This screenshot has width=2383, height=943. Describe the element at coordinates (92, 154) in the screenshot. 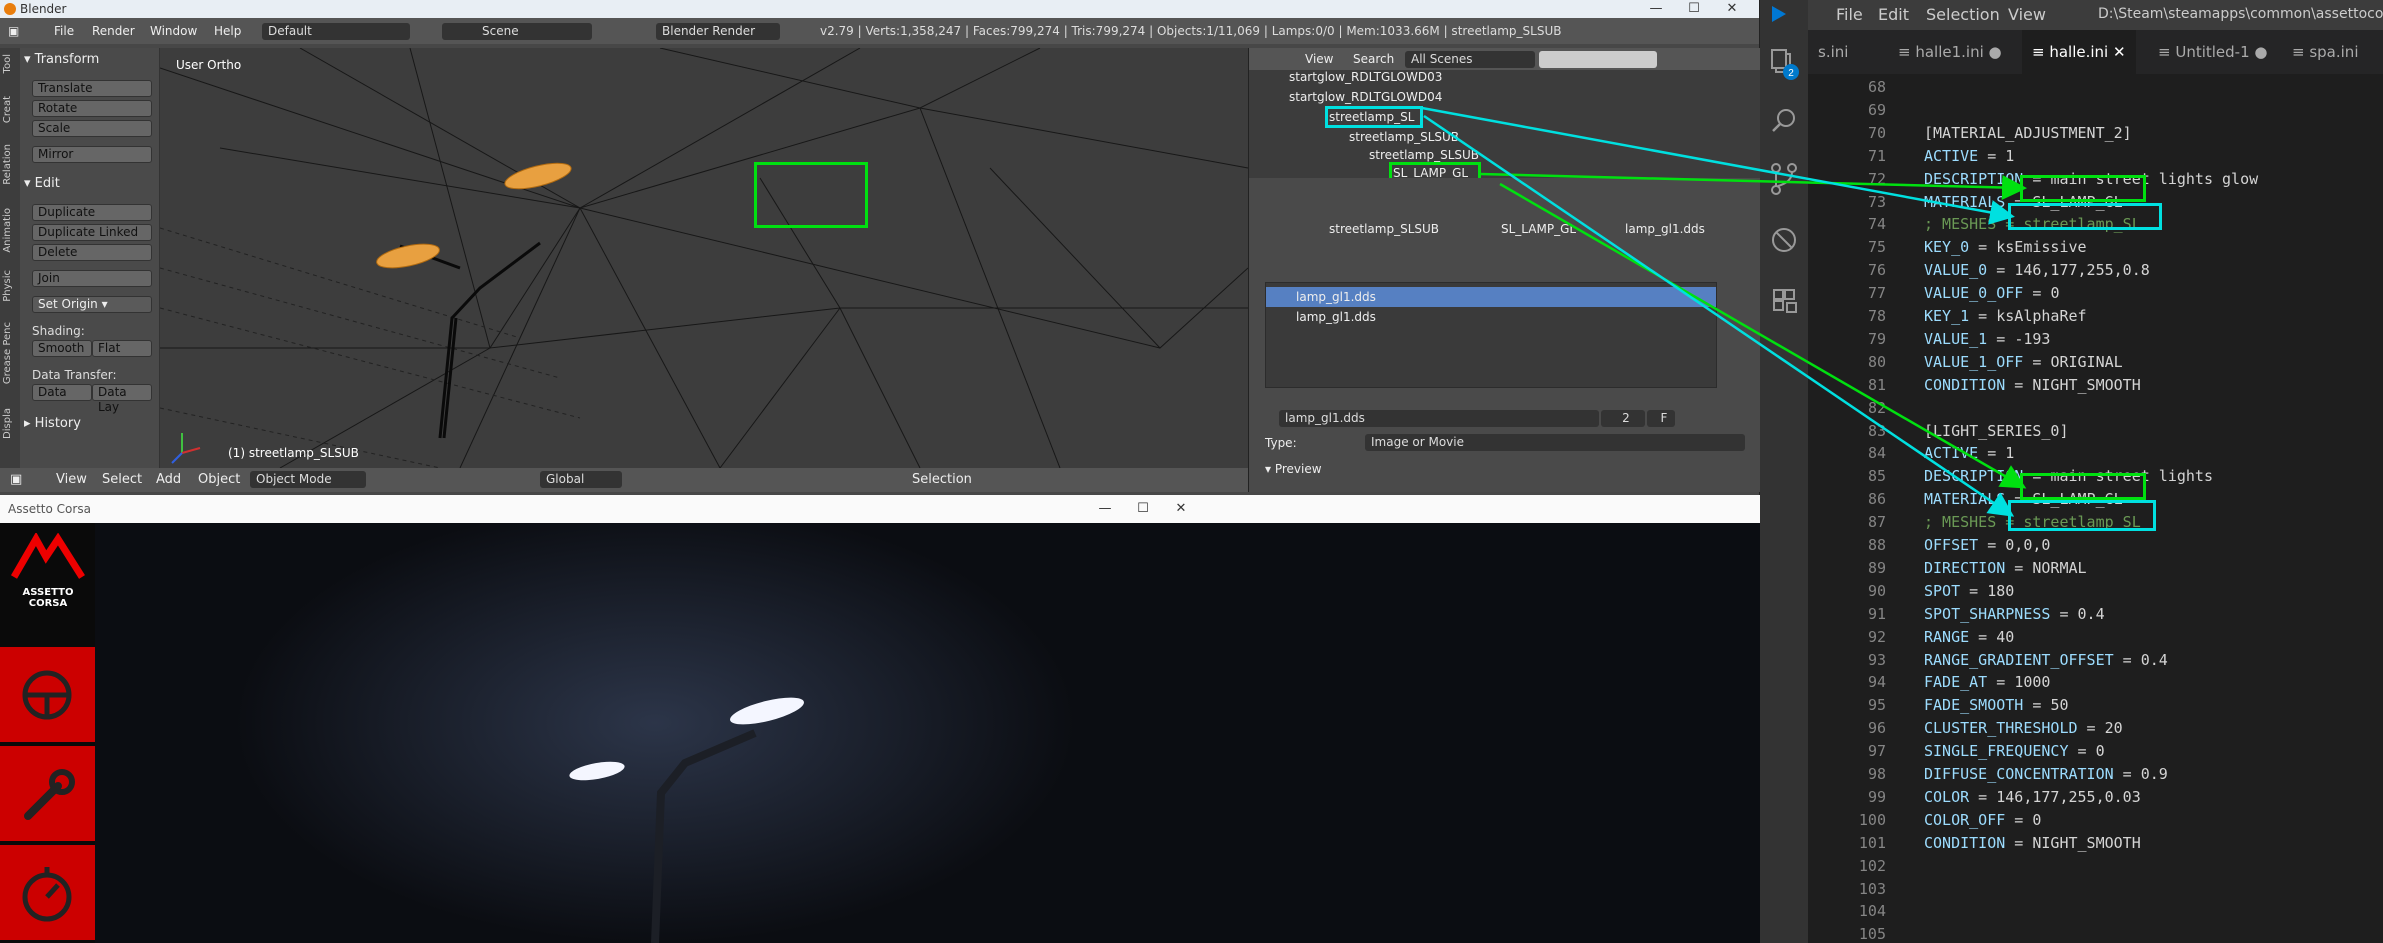

I see `mirror-button: Mirror` at that location.